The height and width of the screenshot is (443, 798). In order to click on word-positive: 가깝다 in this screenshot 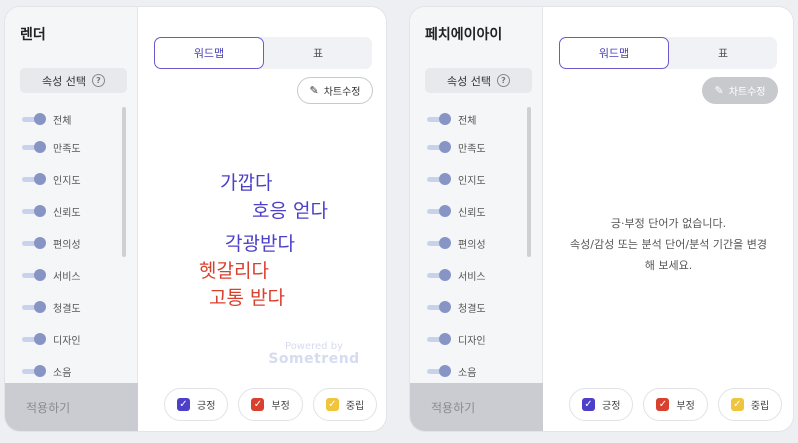, I will do `click(246, 181)`.